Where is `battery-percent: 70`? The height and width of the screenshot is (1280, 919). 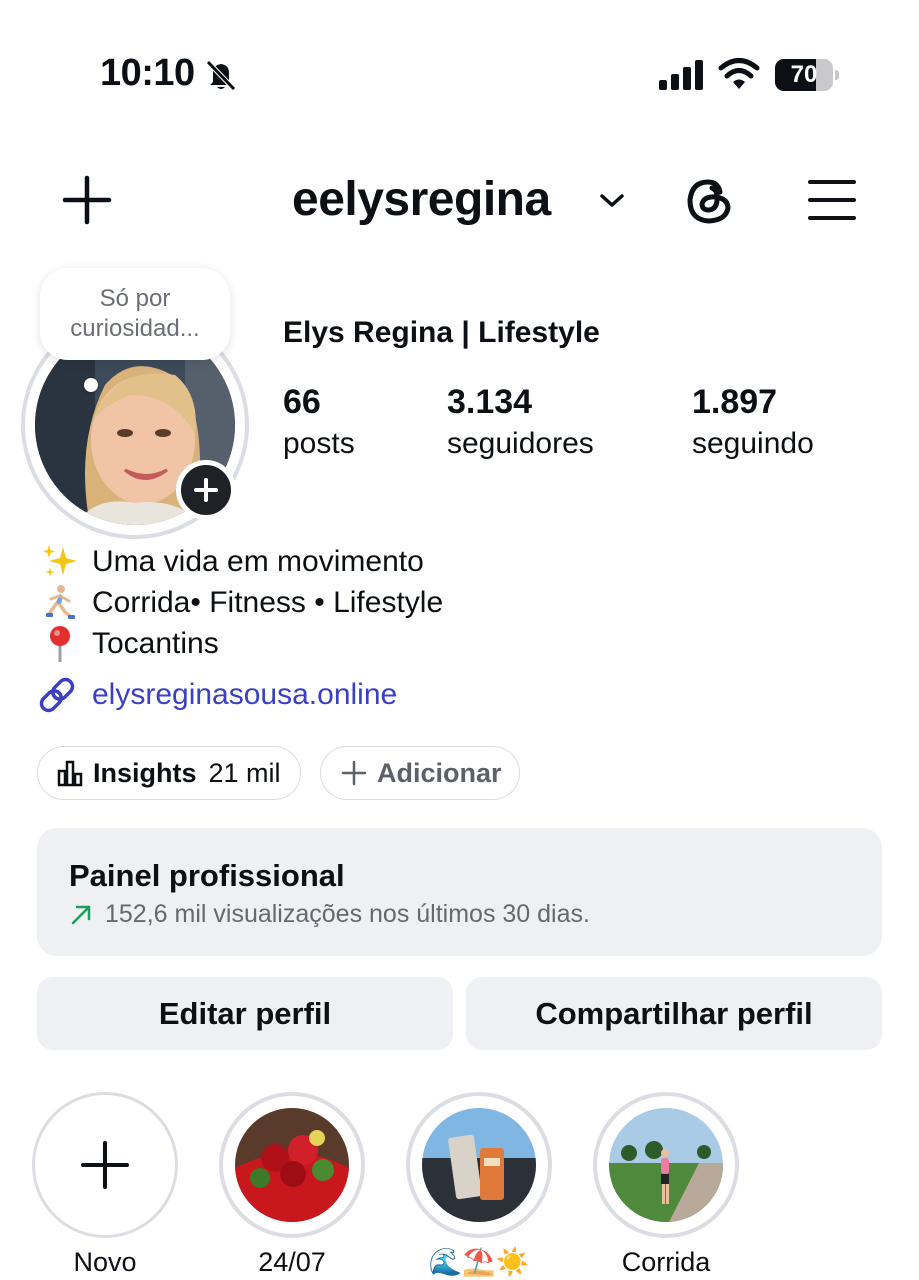 battery-percent: 70 is located at coordinates (804, 74).